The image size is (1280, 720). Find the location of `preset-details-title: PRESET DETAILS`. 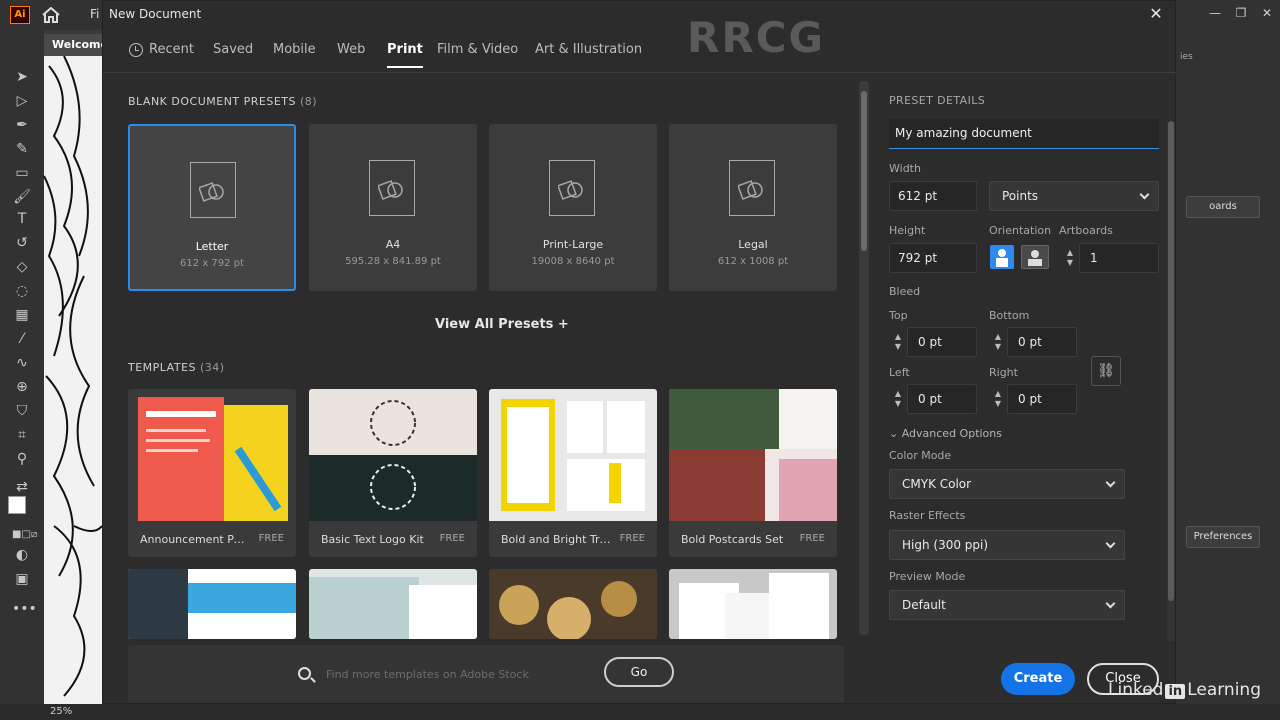

preset-details-title: PRESET DETAILS is located at coordinates (937, 100).